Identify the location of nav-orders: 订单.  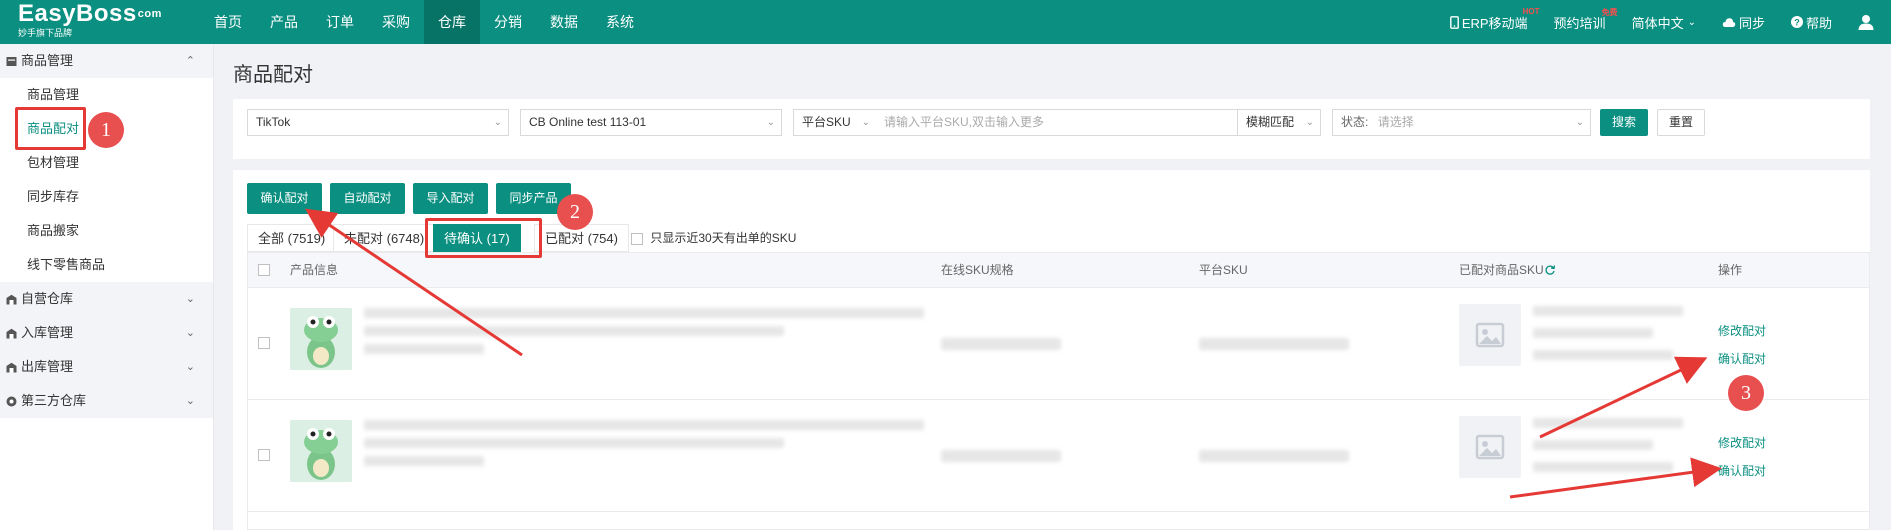
(340, 22).